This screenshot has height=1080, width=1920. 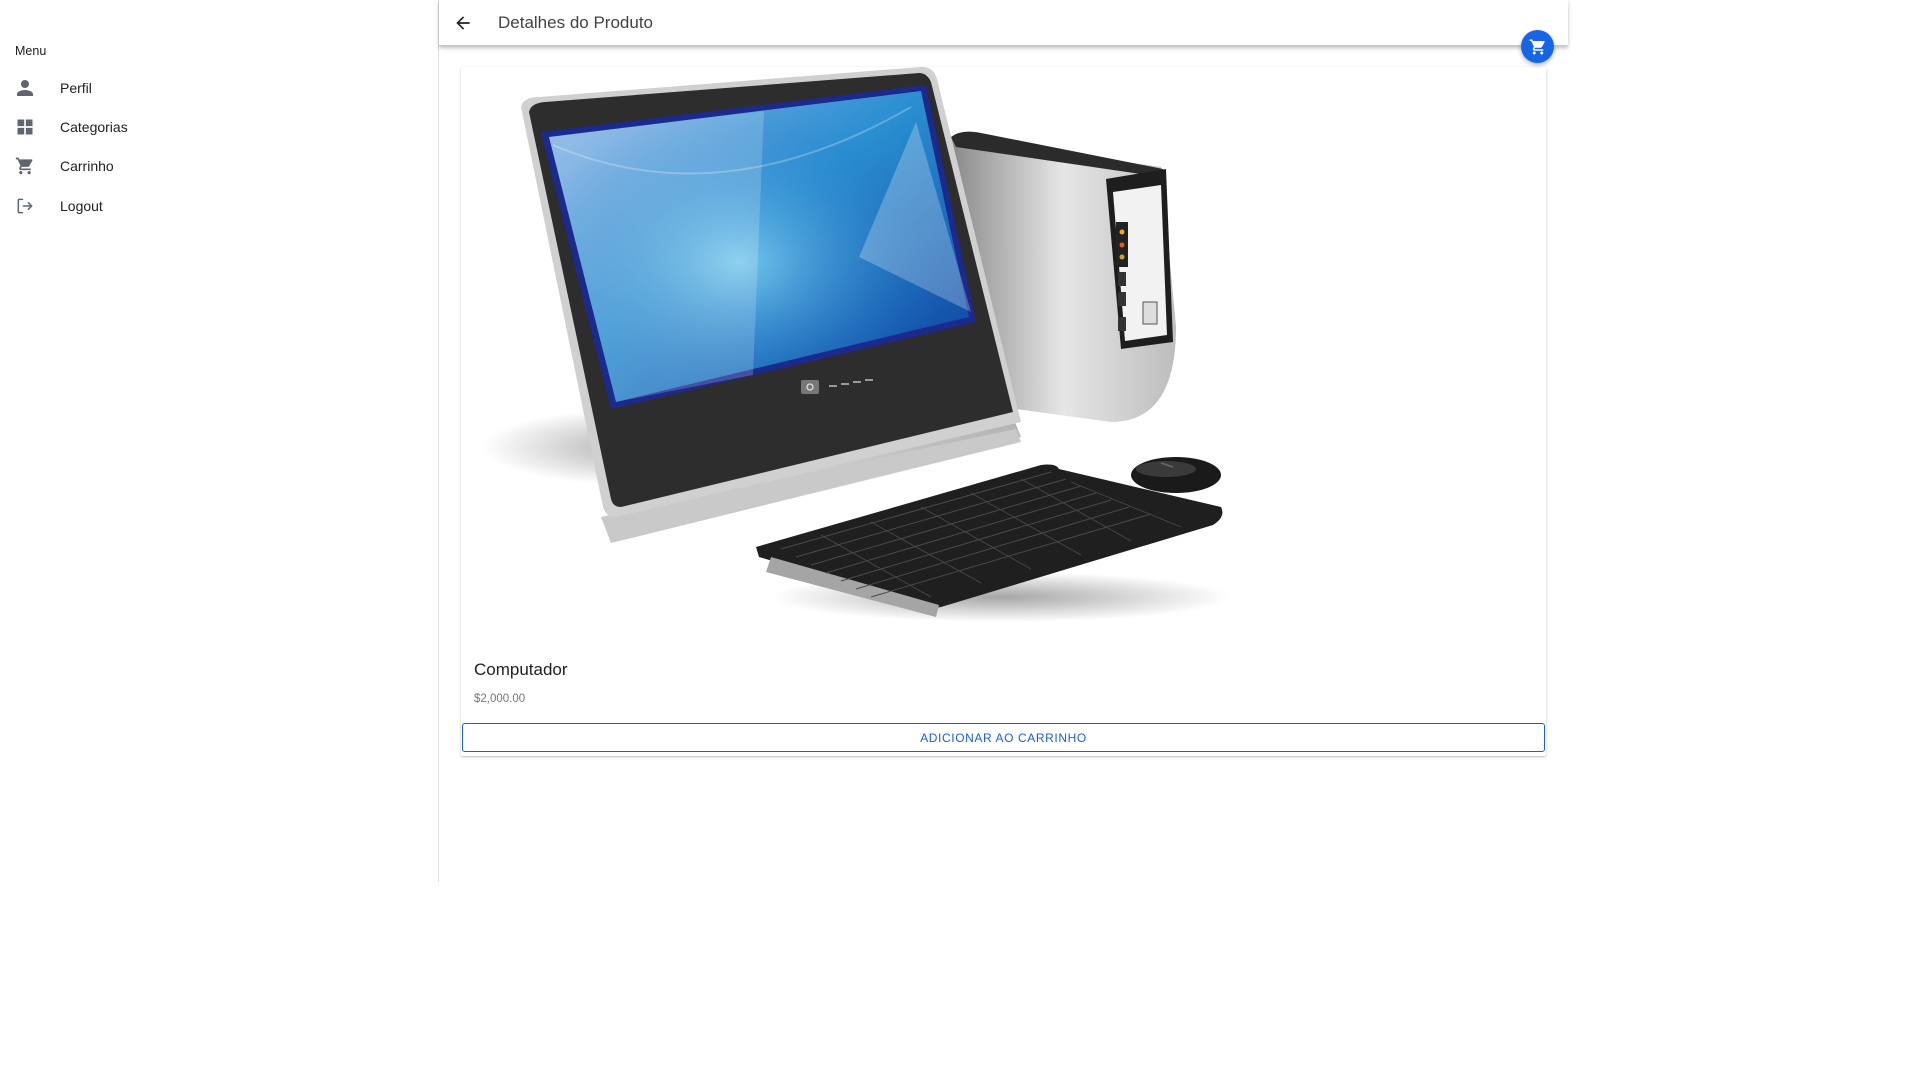 What do you see at coordinates (1003, 23) in the screenshot?
I see `top-app-bar: Detalhes do Produto` at bounding box center [1003, 23].